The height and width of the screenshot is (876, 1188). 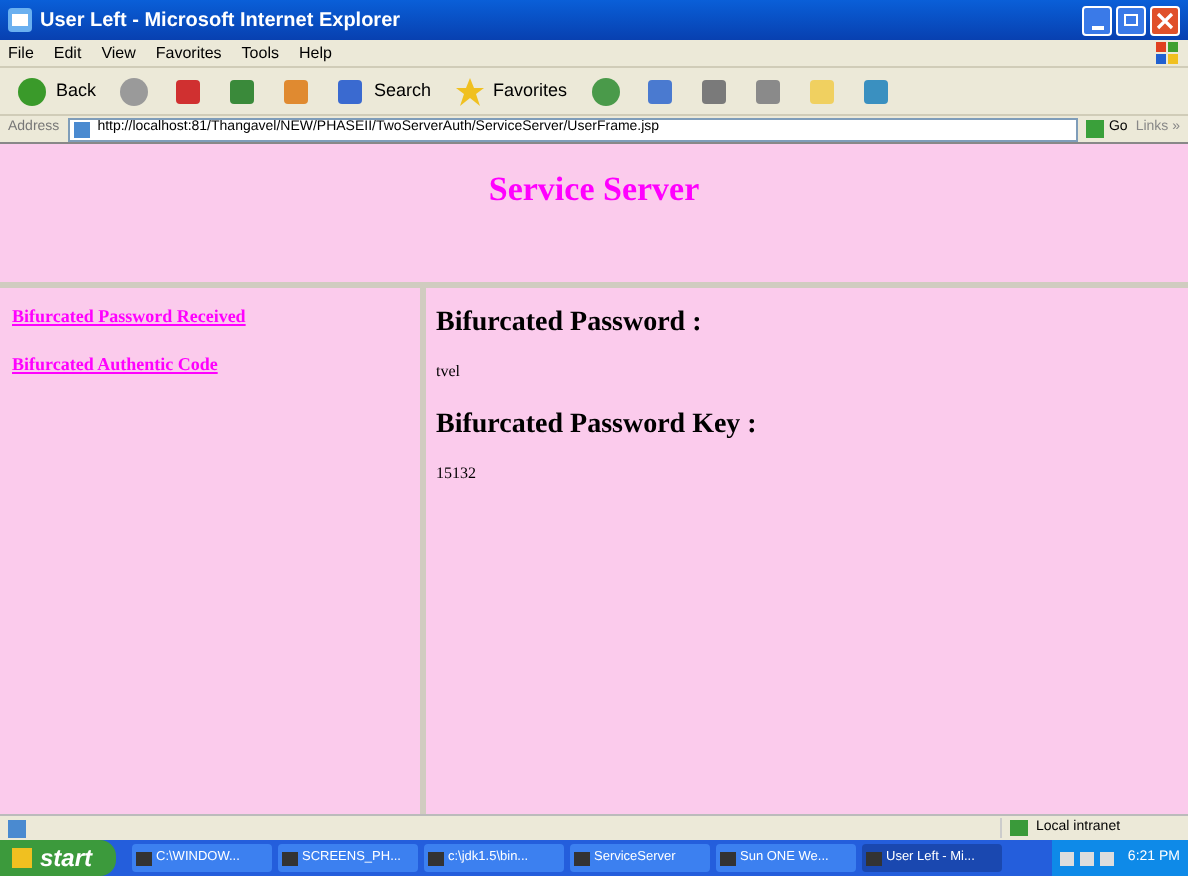 What do you see at coordinates (58, 858) in the screenshot?
I see `start-button: start` at bounding box center [58, 858].